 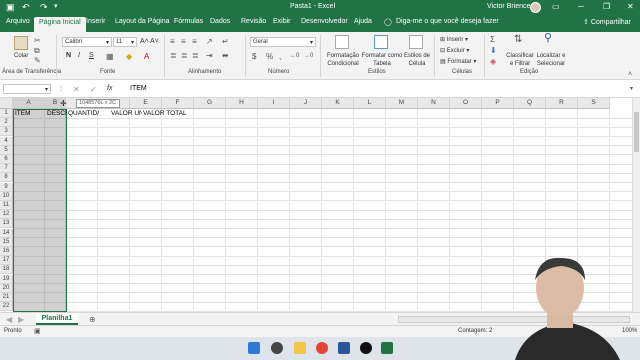 What do you see at coordinates (282, 21) in the screenshot?
I see `tab-exibir: Exibir` at bounding box center [282, 21].